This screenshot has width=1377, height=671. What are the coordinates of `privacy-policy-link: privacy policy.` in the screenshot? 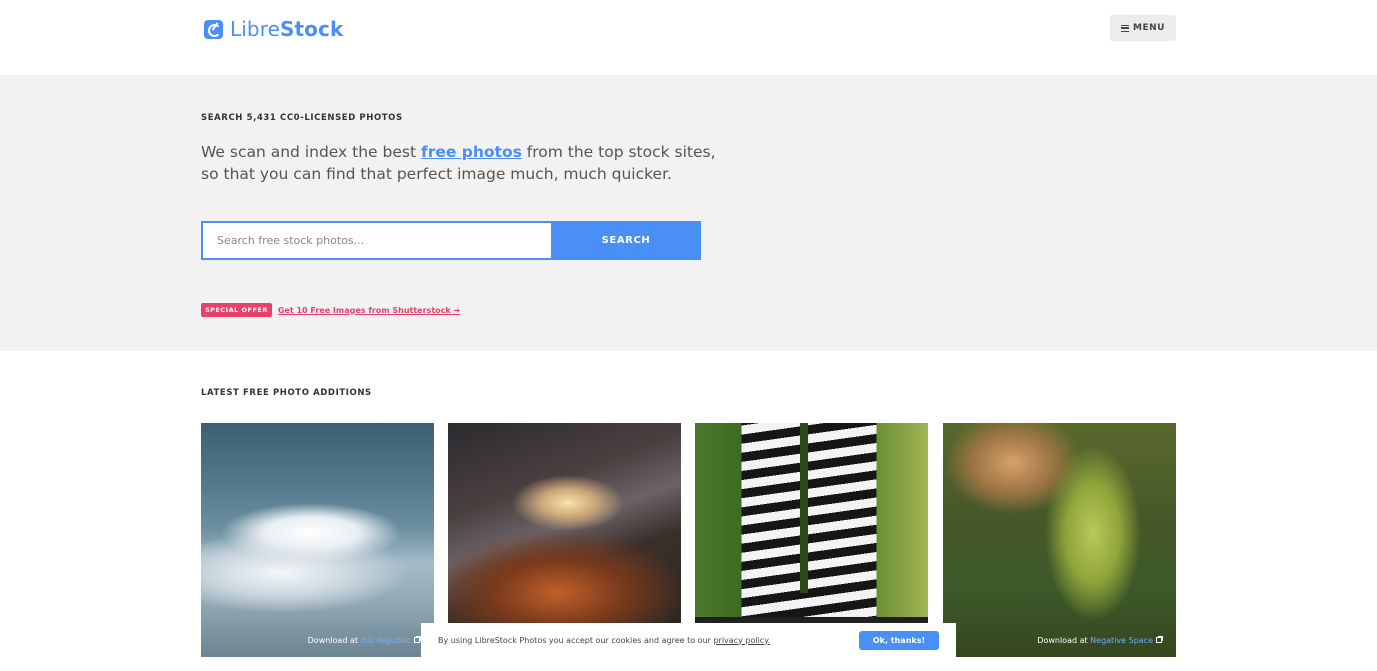 It's located at (741, 640).